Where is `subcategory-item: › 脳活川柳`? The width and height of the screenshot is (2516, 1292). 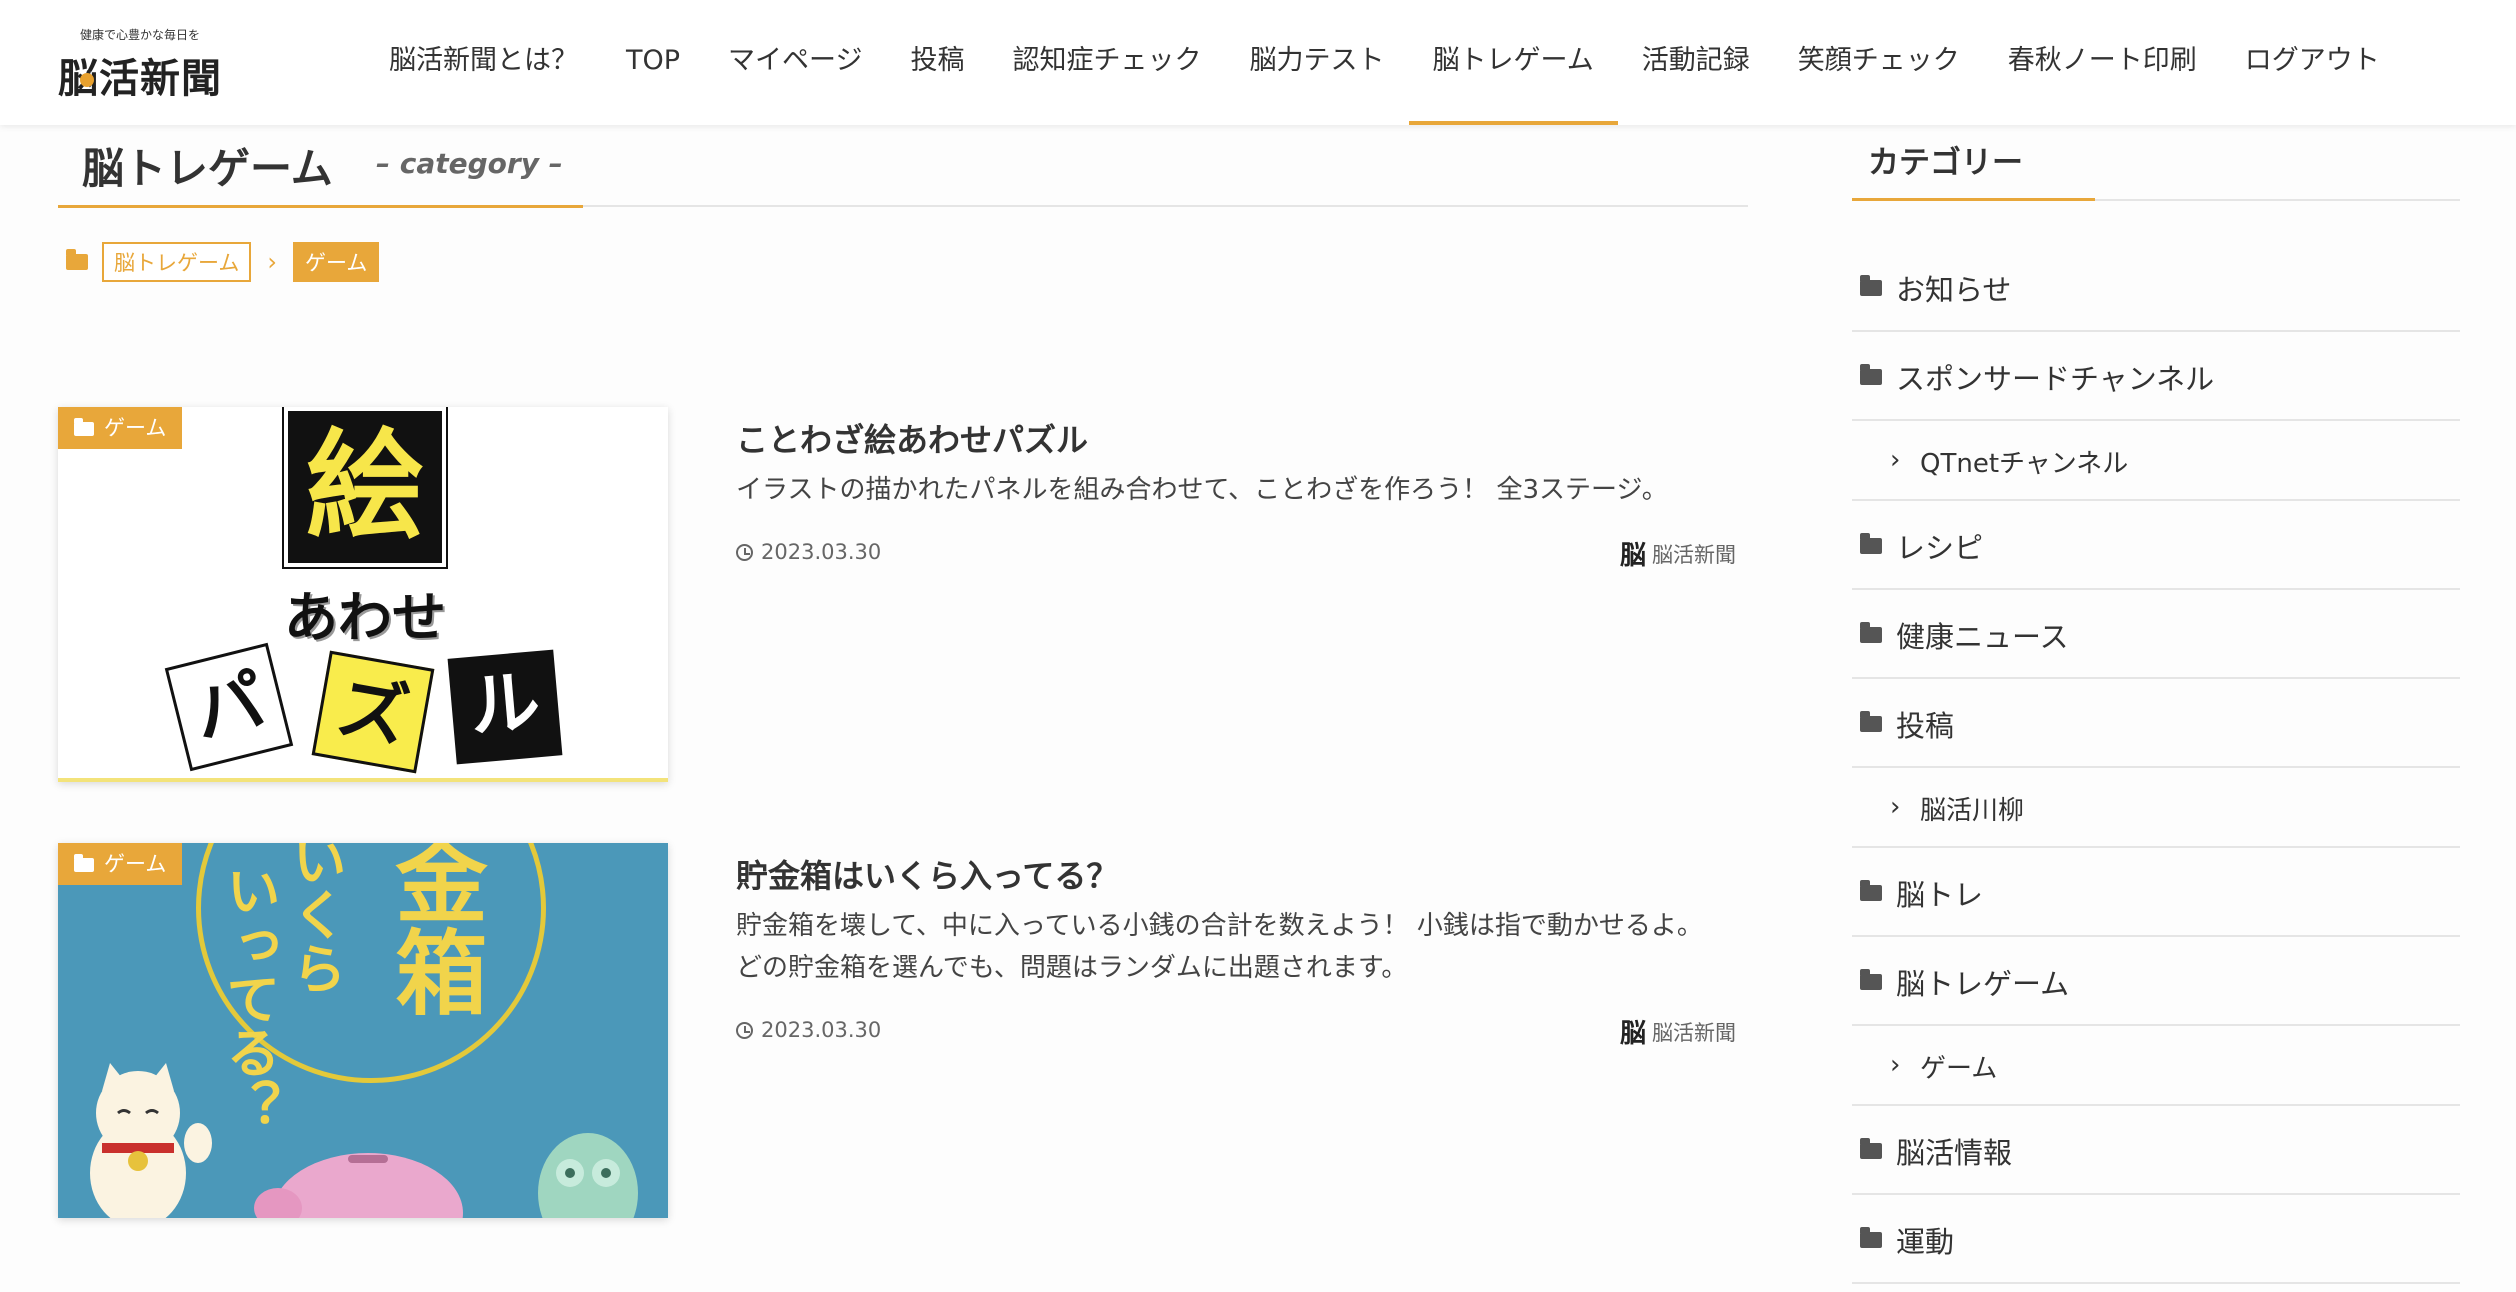
subcategory-item: › 脳活川柳 is located at coordinates (2156, 808).